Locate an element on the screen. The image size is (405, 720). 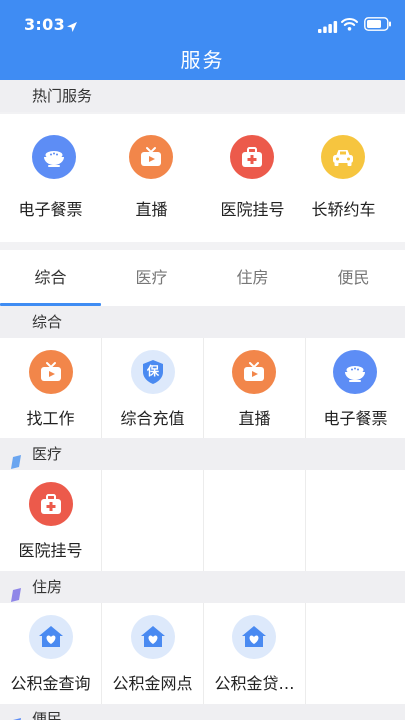
grid-item-live: 直播 is located at coordinates (254, 388).